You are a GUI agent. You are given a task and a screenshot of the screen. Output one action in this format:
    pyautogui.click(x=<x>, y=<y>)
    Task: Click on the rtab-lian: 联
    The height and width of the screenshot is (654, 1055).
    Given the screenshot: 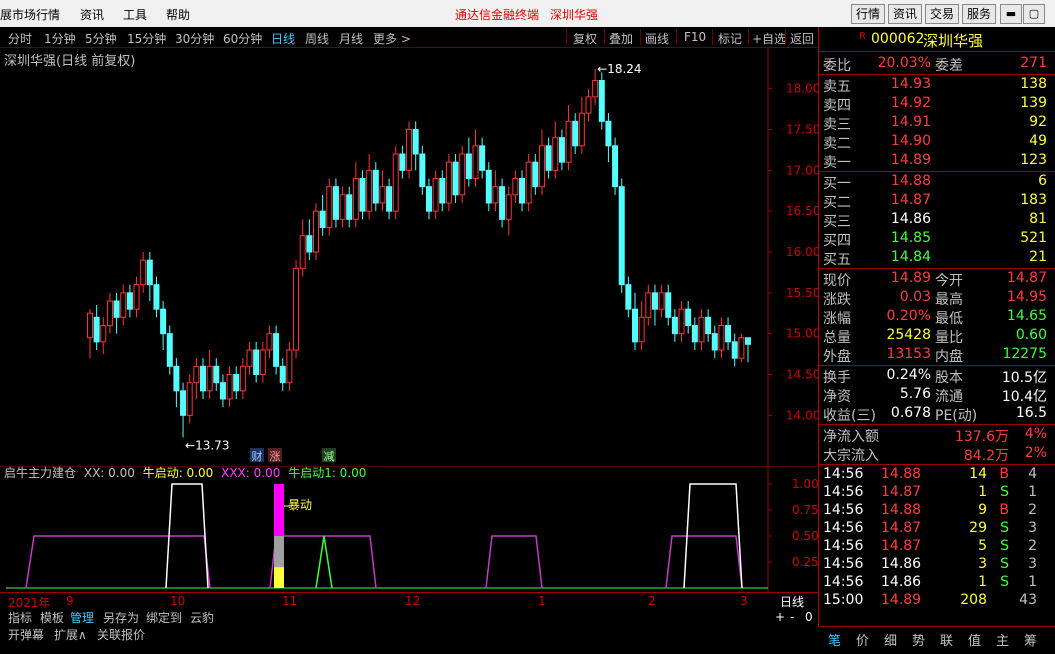 What is the action you would take?
    pyautogui.click(x=946, y=639)
    